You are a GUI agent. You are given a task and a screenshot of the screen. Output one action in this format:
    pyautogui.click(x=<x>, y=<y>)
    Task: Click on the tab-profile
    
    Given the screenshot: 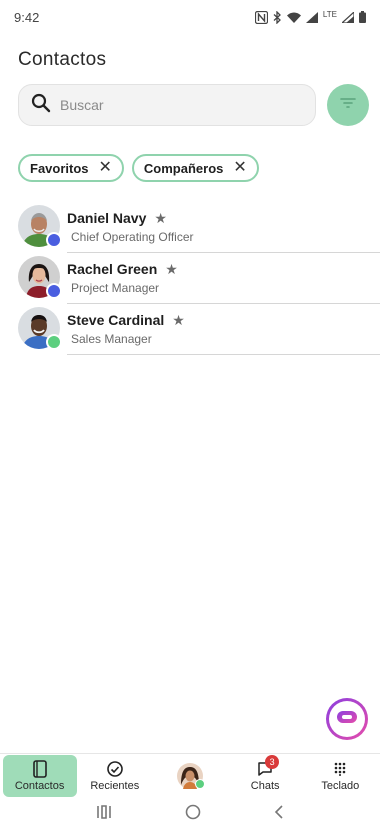 What is the action you would take?
    pyautogui.click(x=190, y=776)
    